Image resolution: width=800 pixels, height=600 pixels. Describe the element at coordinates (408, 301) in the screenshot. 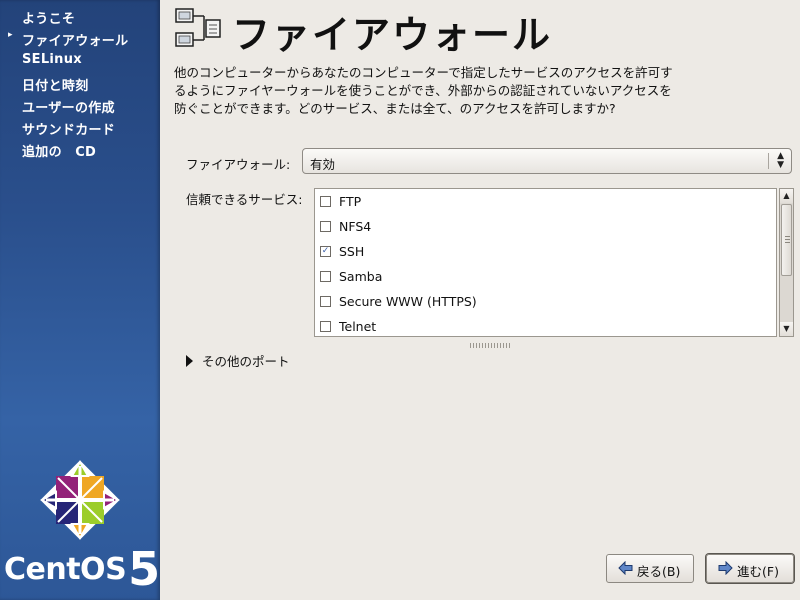

I see `service-name: Secure WWW (HTTPS)` at that location.